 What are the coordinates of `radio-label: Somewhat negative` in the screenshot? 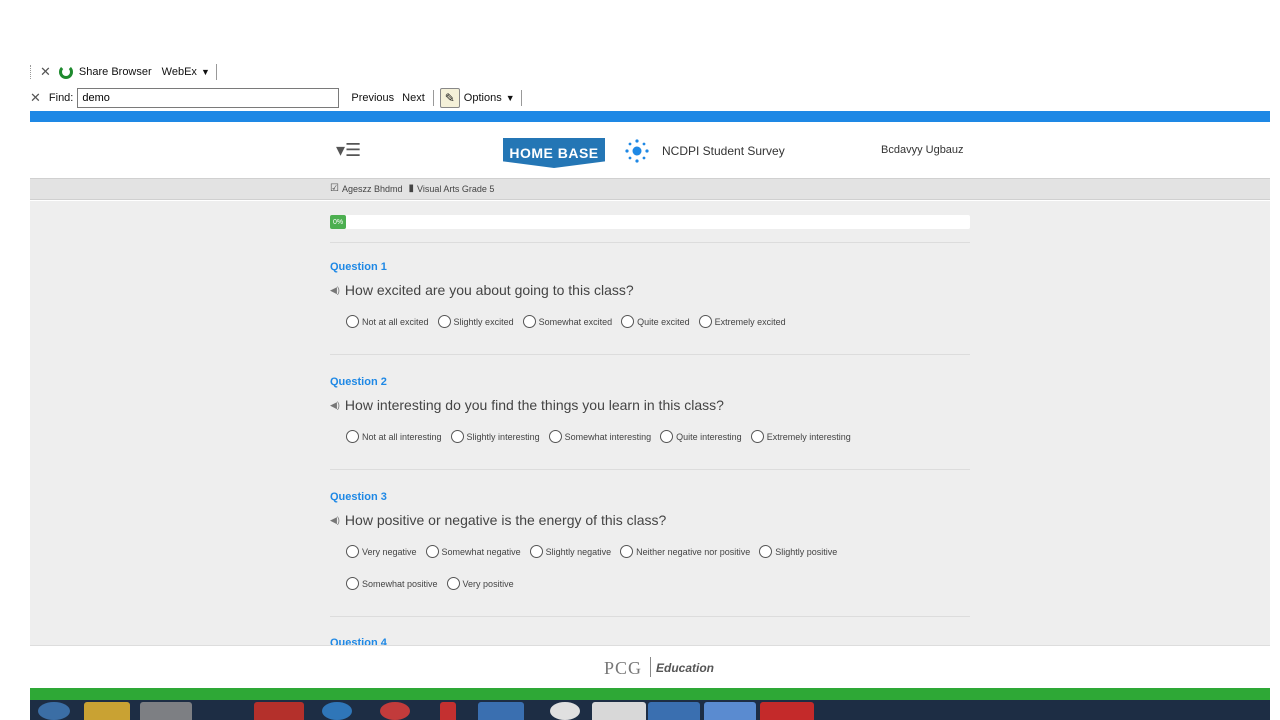 It's located at (481, 551).